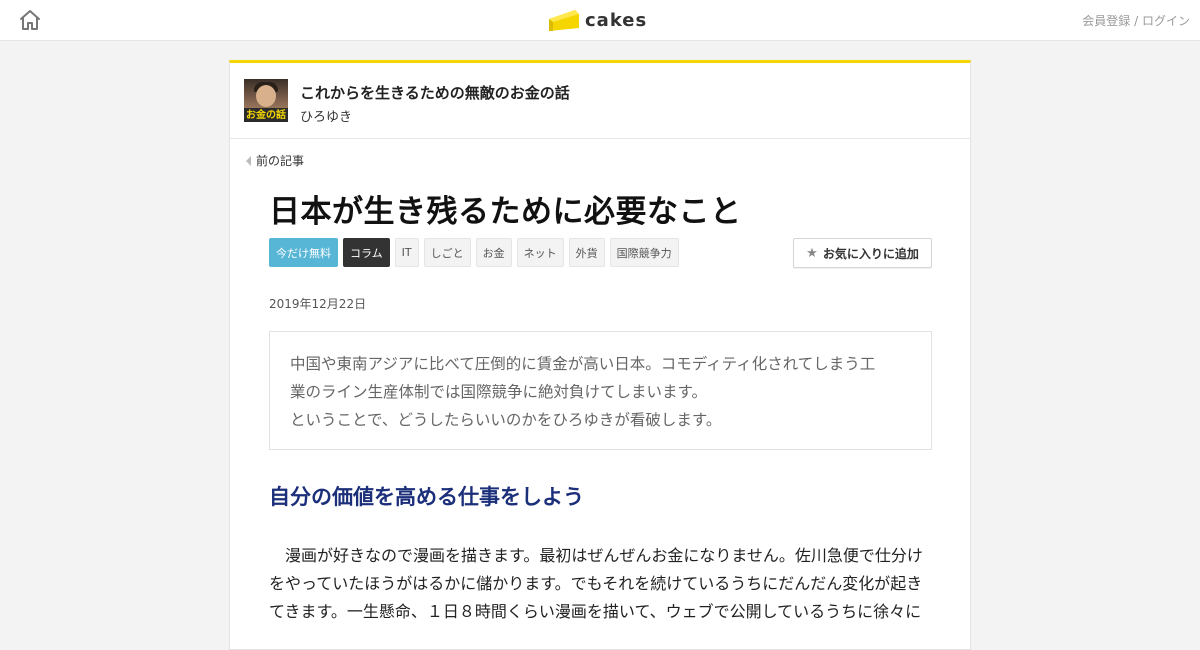 The height and width of the screenshot is (650, 1200). I want to click on article-title: 日本が生き残るために必要なこと, so click(505, 212).